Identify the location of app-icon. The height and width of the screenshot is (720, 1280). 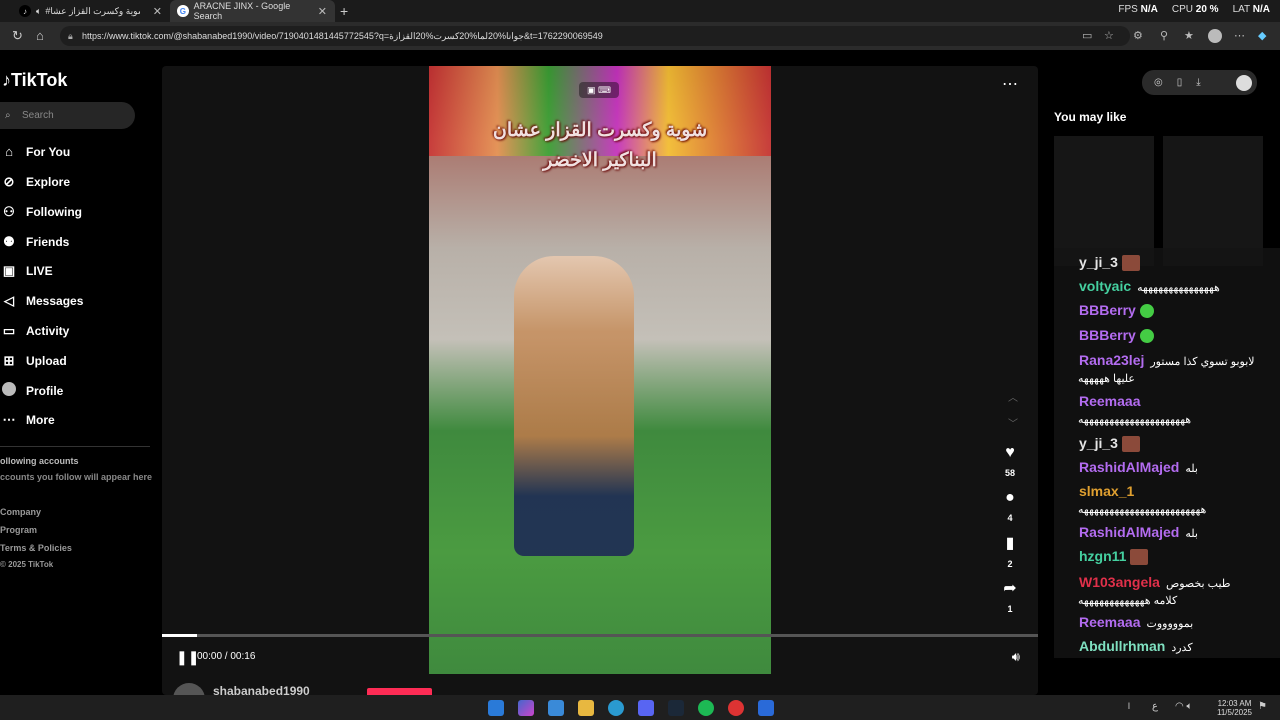
(766, 708).